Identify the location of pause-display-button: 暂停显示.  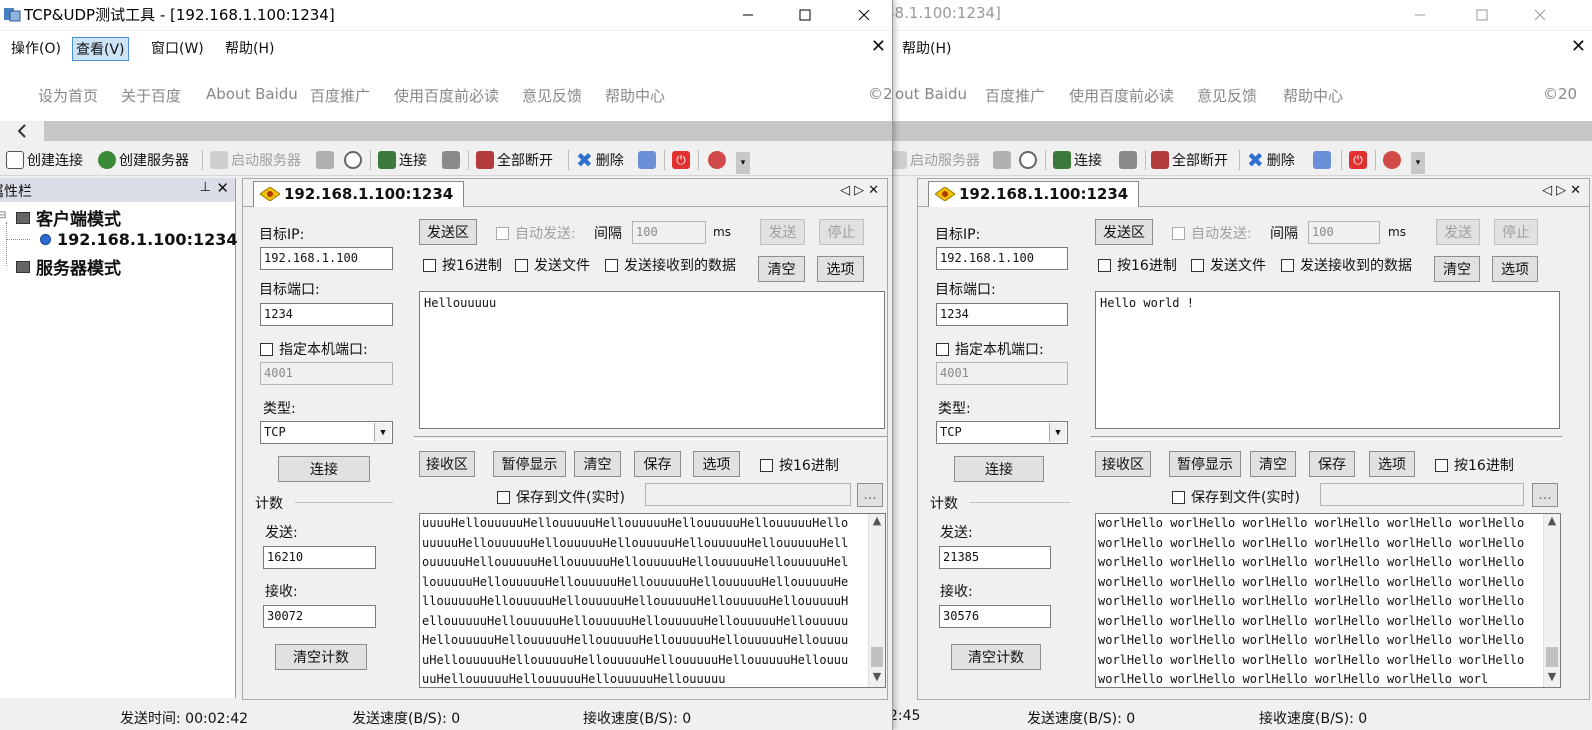
(1205, 464).